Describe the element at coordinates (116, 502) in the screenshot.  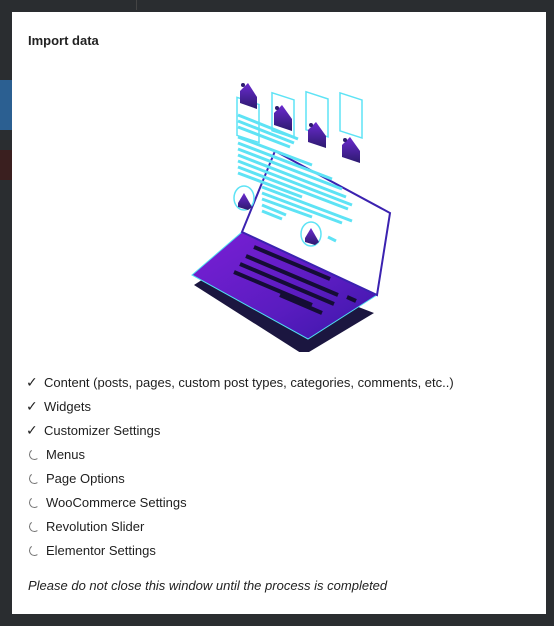
I see `step-label: WooCommerce Settings` at that location.